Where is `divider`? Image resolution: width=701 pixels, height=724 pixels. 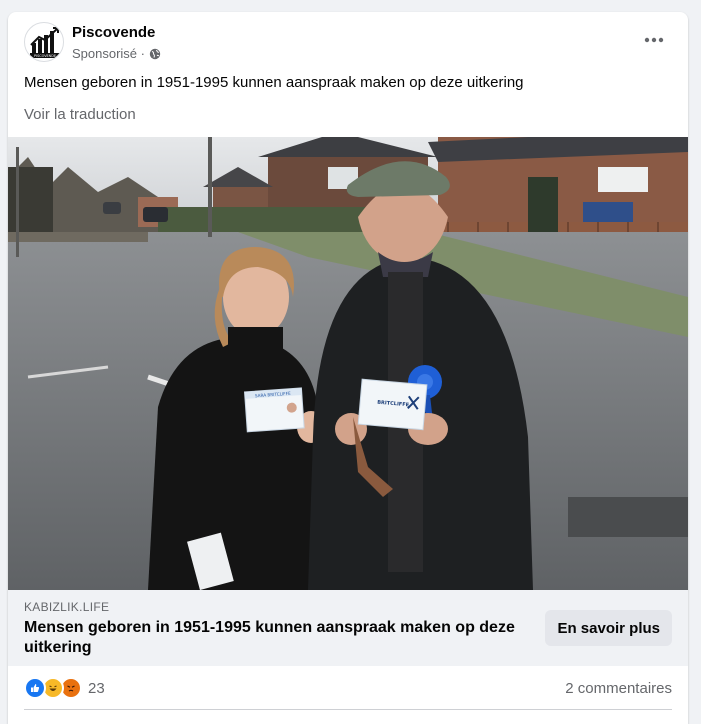 divider is located at coordinates (348, 709).